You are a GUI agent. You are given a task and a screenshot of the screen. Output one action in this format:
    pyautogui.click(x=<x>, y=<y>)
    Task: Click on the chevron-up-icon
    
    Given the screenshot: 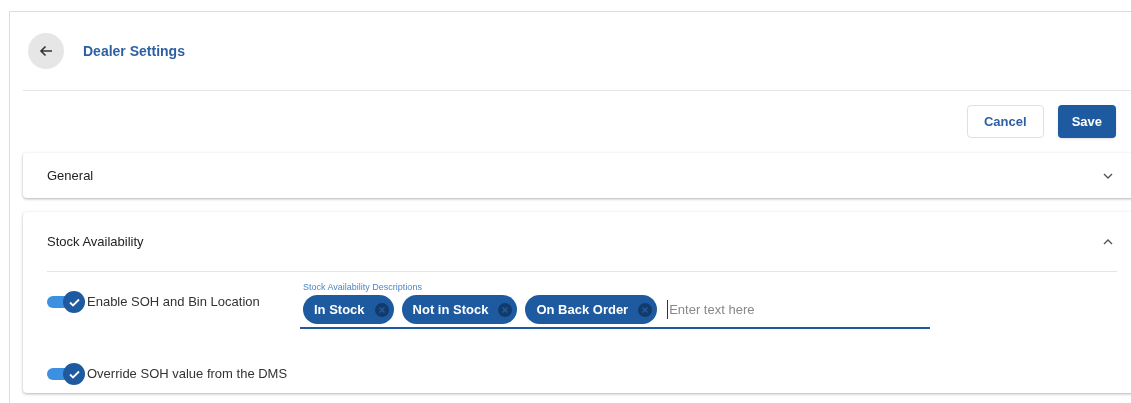 What is the action you would take?
    pyautogui.click(x=1108, y=241)
    